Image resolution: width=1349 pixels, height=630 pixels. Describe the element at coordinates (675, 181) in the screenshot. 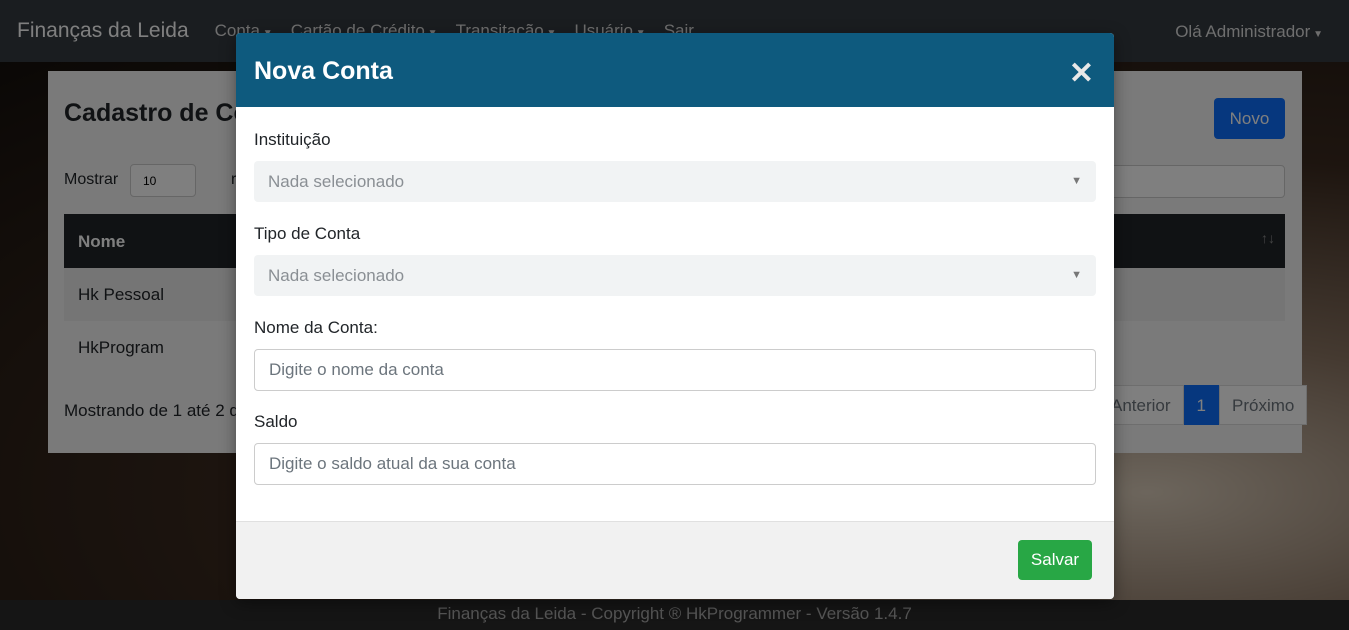

I see `instituicao-select: Nada selecionado ▼` at that location.